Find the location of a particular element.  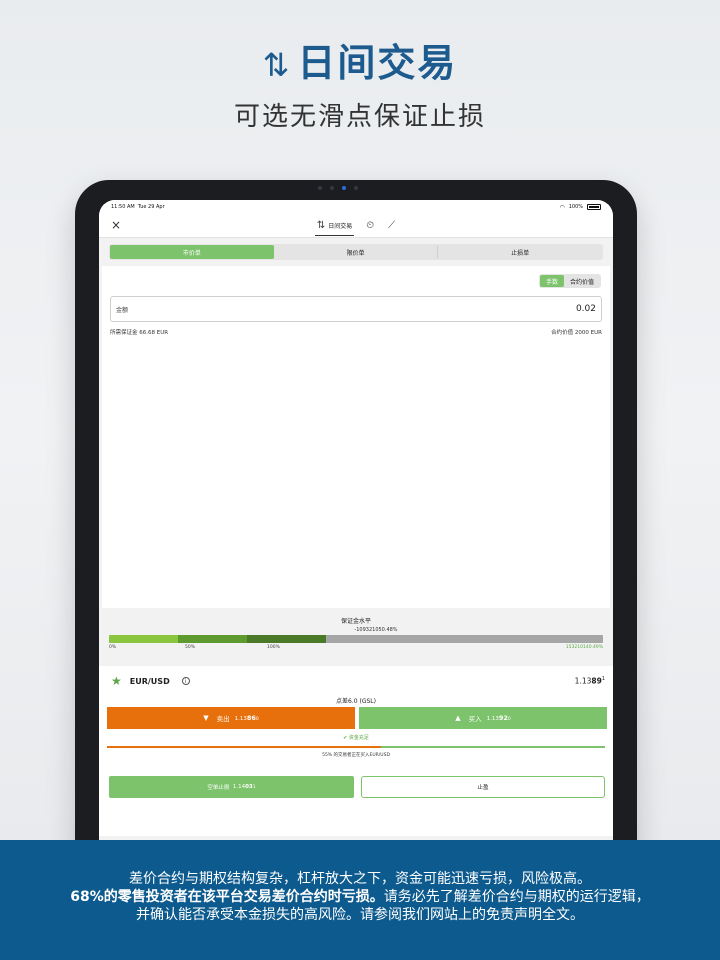

buy-button: ▲ 买入 1.13920 is located at coordinates (483, 718).